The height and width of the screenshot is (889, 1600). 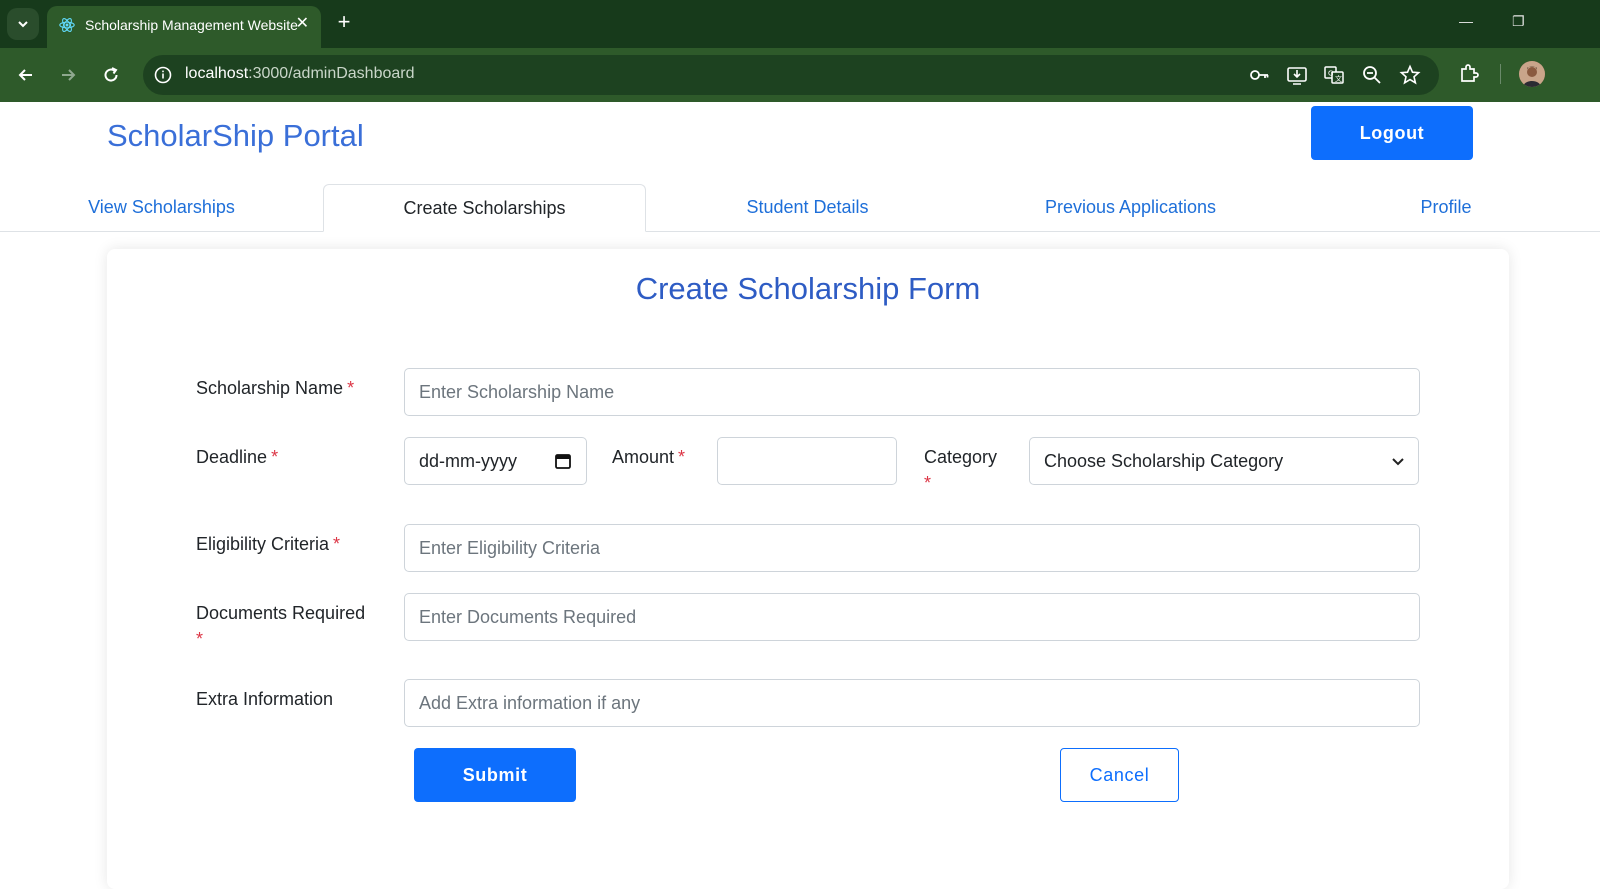 What do you see at coordinates (111, 75) in the screenshot?
I see `reload-icon` at bounding box center [111, 75].